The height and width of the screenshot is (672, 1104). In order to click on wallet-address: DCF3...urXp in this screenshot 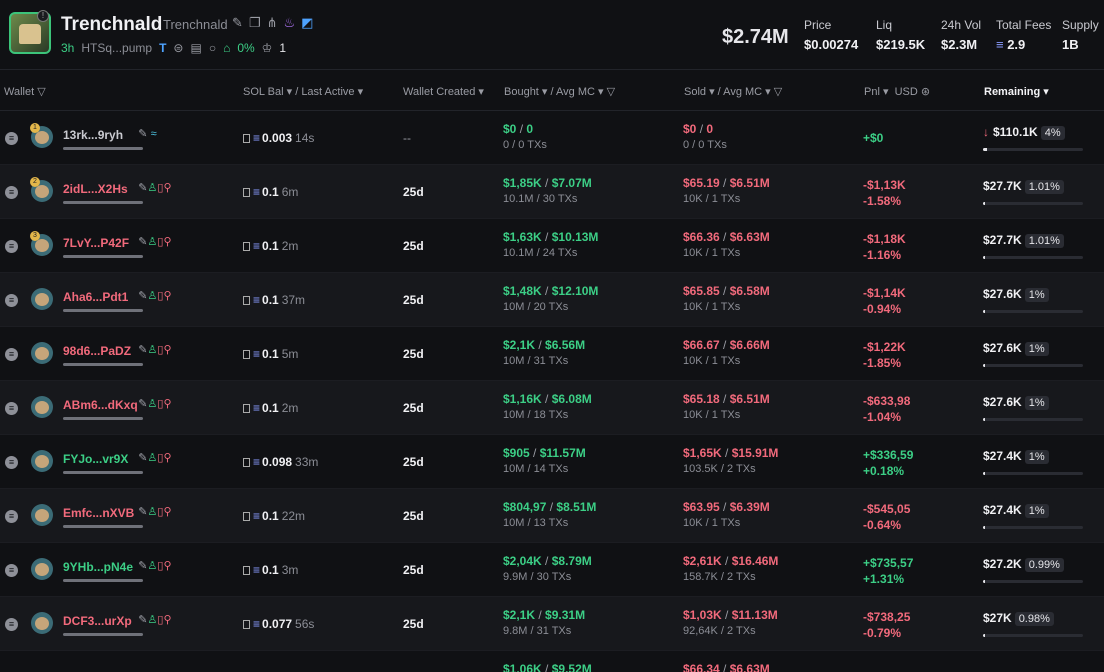, I will do `click(97, 621)`.